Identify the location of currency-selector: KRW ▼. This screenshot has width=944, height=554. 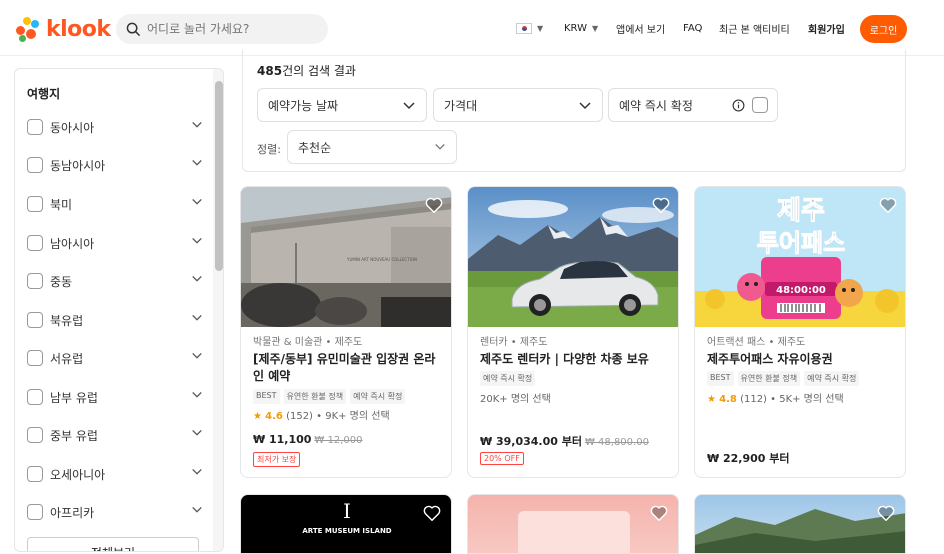
(581, 28).